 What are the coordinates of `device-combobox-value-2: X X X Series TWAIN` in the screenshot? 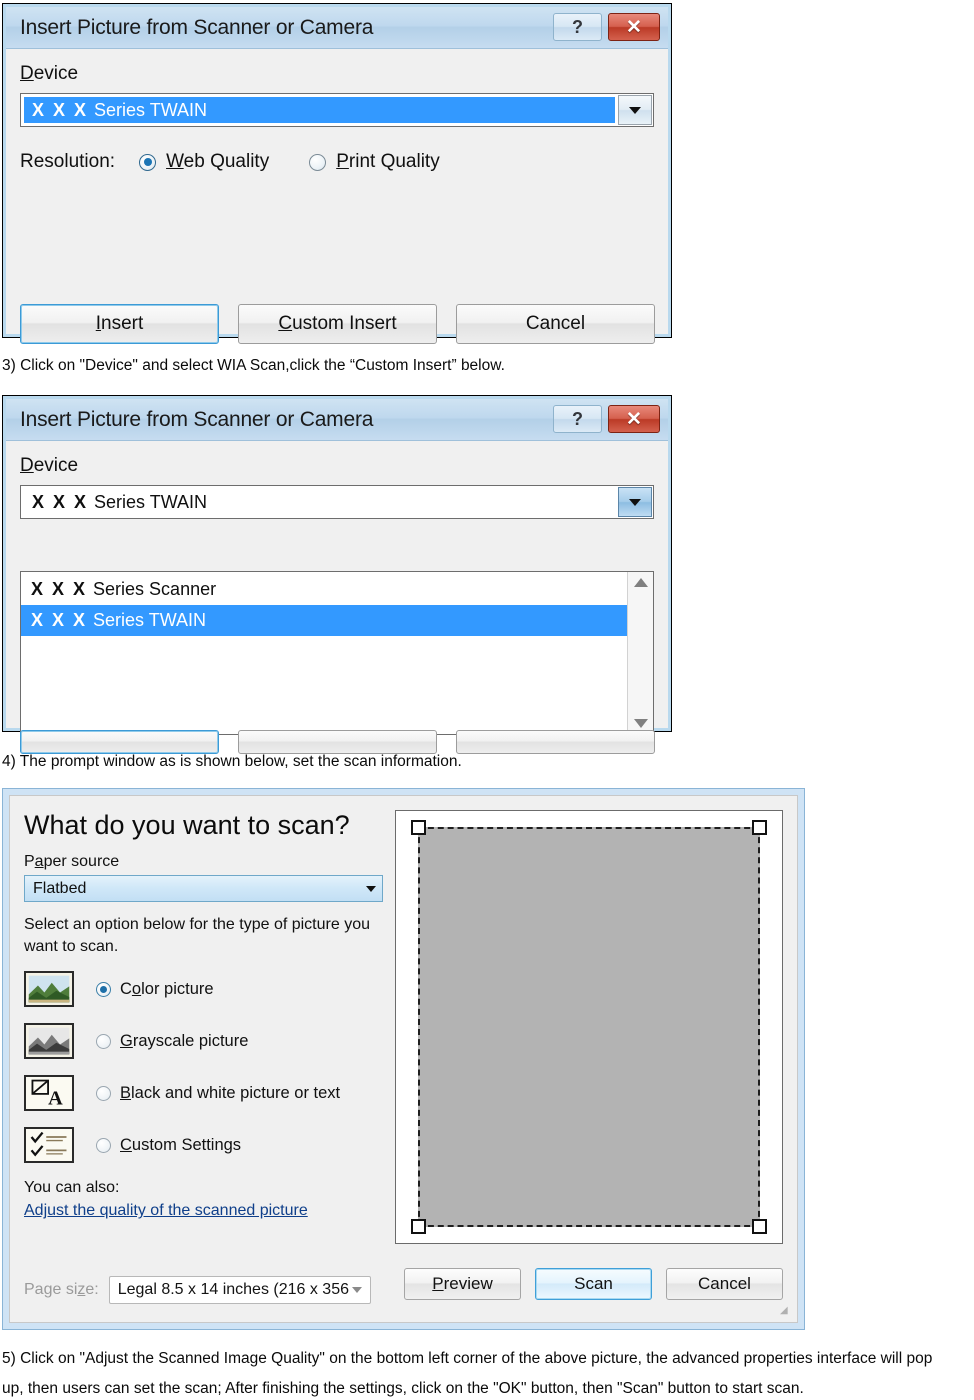 It's located at (319, 502).